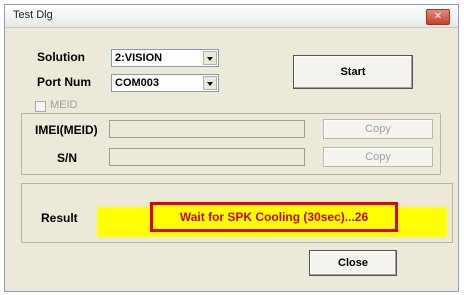 The image size is (464, 295). Describe the element at coordinates (64, 105) in the screenshot. I see `meid-label: MEID` at that location.